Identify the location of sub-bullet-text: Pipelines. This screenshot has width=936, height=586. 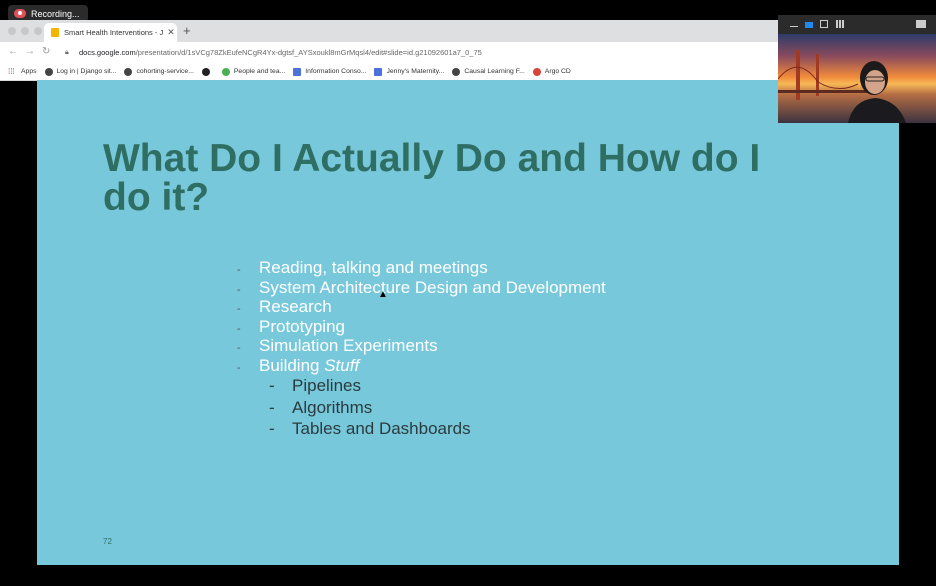
(326, 385).